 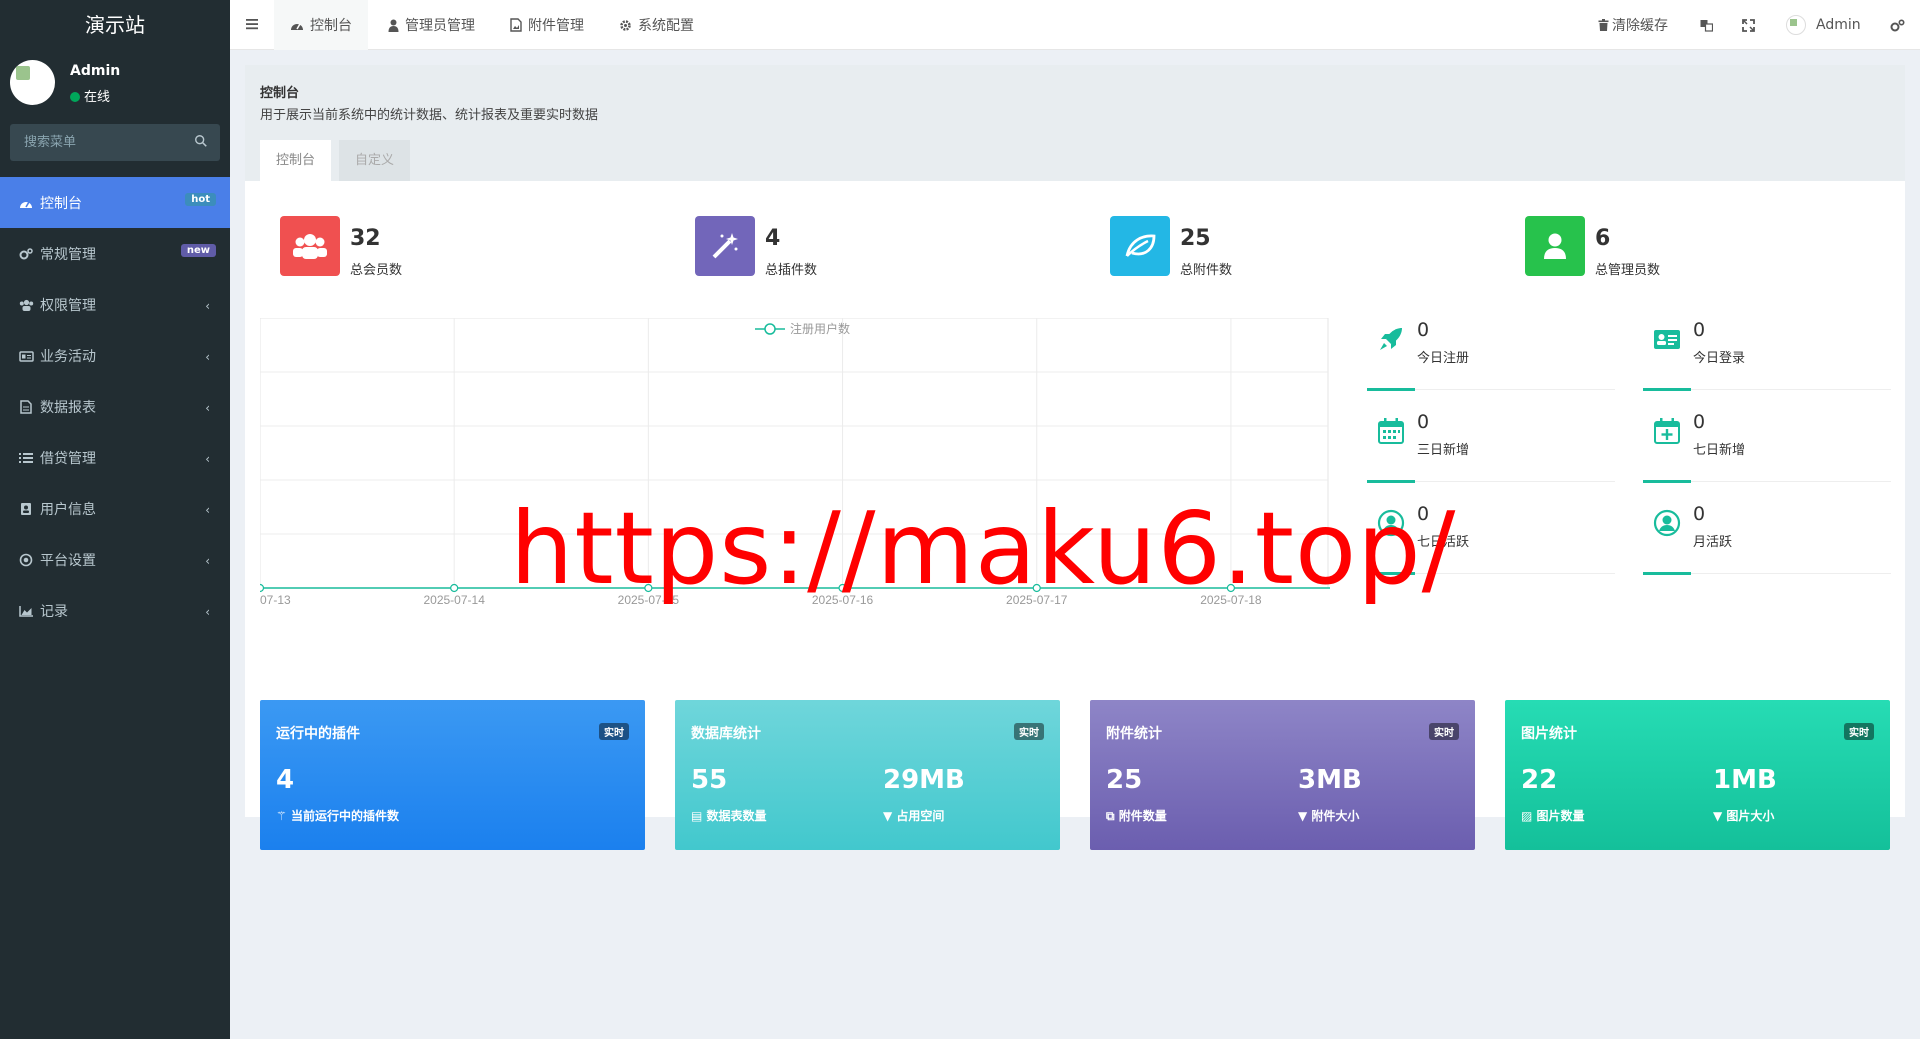 I want to click on tab-label: 管理员管理, so click(x=440, y=26).